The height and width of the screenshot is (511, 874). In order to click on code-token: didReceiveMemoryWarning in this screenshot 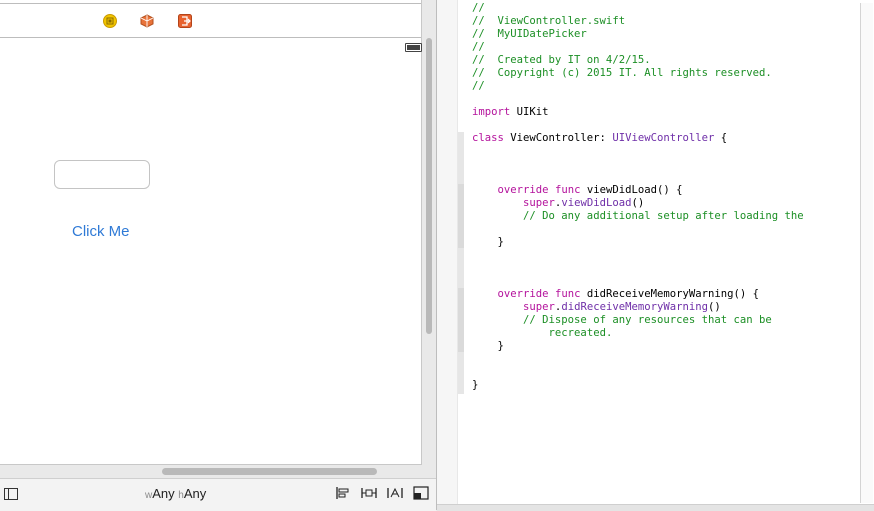, I will do `click(635, 307)`.